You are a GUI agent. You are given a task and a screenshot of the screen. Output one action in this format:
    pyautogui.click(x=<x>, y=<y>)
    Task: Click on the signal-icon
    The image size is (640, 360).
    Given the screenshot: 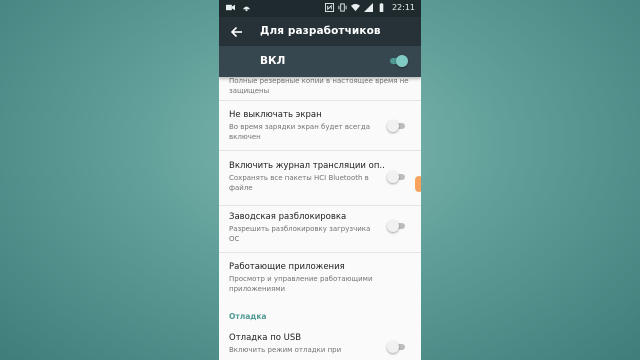 What is the action you would take?
    pyautogui.click(x=368, y=7)
    